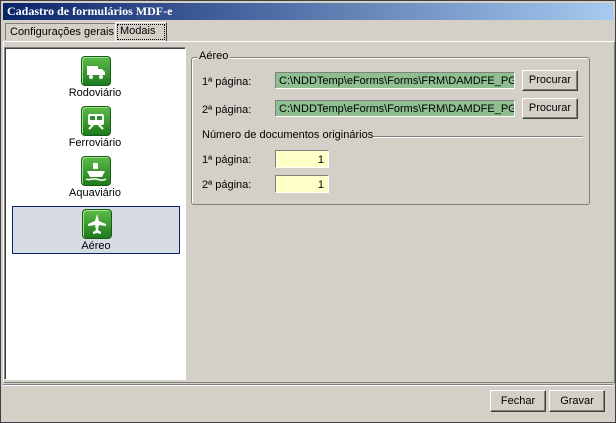 The height and width of the screenshot is (423, 616). Describe the element at coordinates (227, 160) in the screenshot. I see `orig1-label: 1ª página:` at that location.